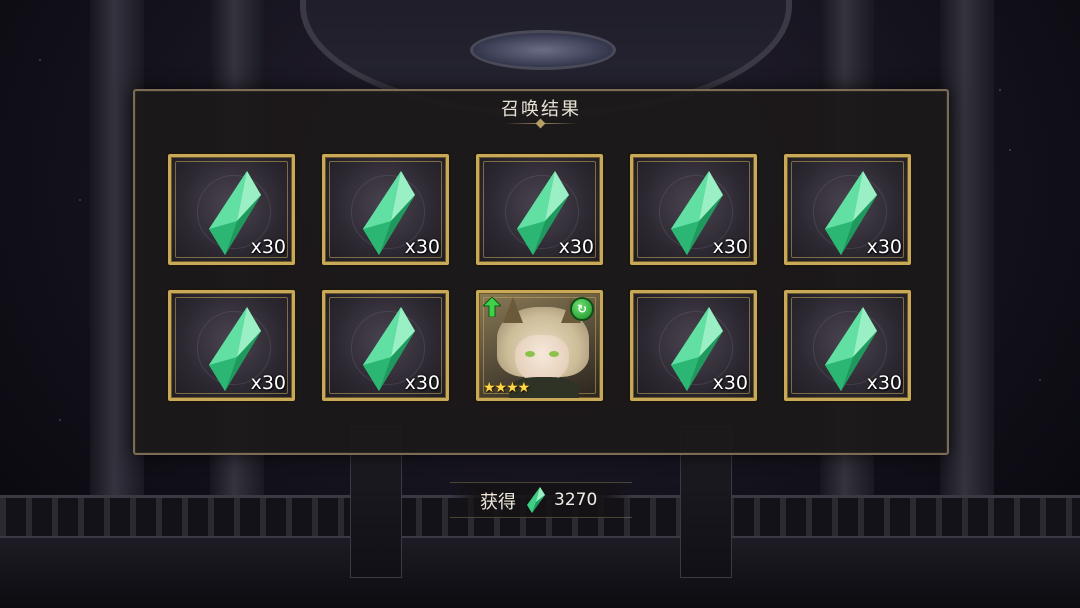 Image resolution: width=1080 pixels, height=608 pixels. Describe the element at coordinates (541, 124) in the screenshot. I see `title-ornament` at that location.